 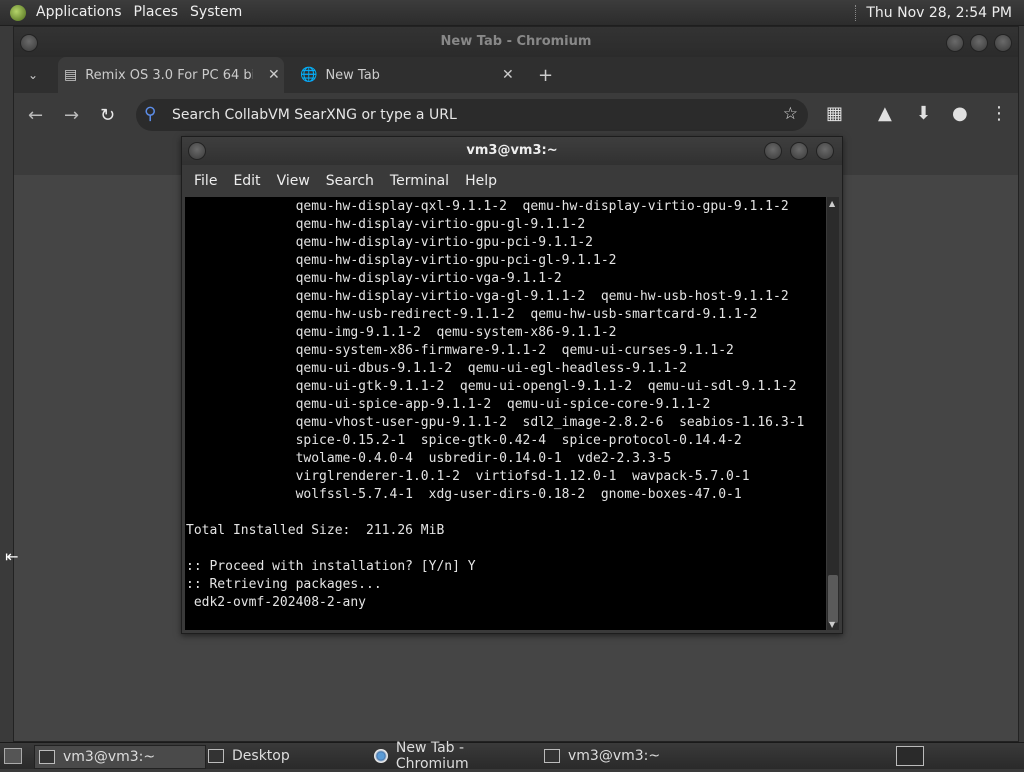 I want to click on applications-menu: Applications, so click(x=79, y=12).